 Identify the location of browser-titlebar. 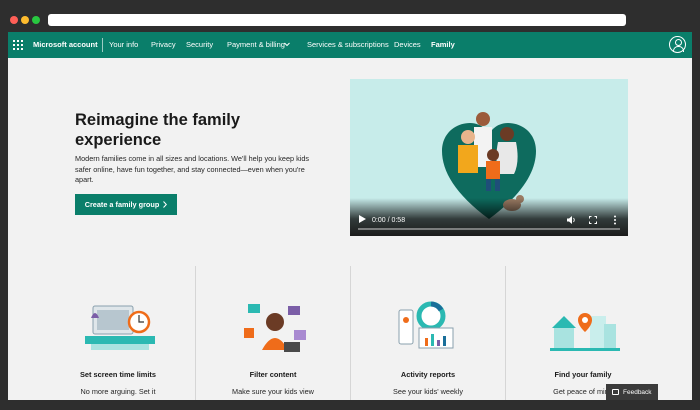
(350, 16).